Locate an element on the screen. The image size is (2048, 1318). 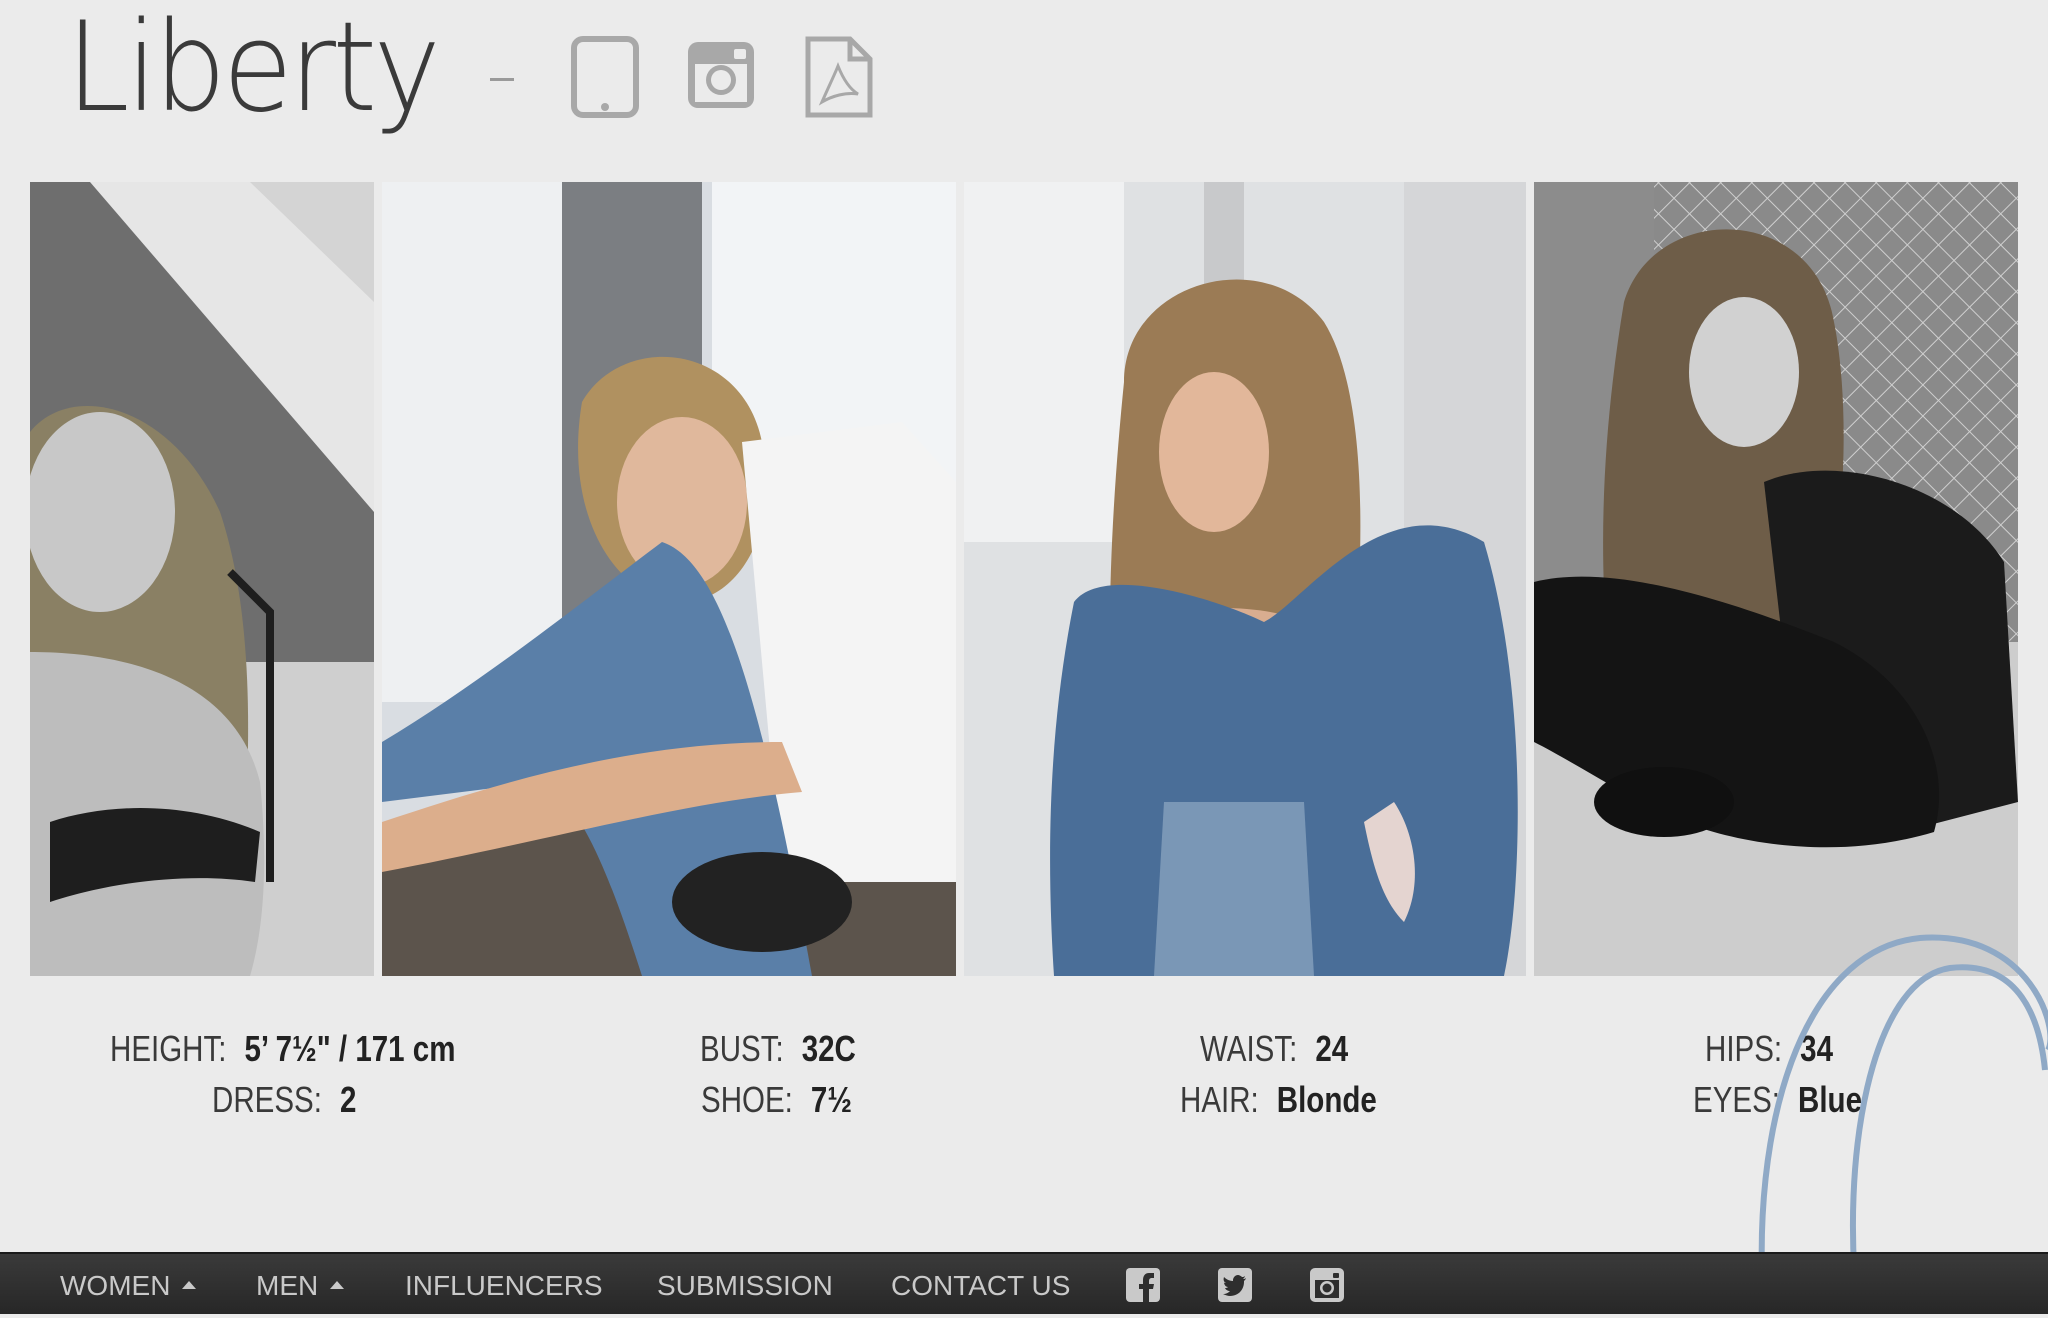
title-separator is located at coordinates (502, 79).